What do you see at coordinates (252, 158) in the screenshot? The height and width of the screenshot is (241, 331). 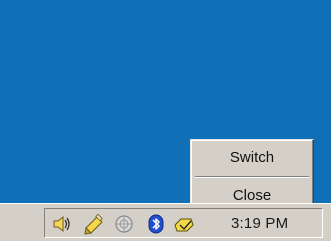 I see `menu-item-switch: Switch` at bounding box center [252, 158].